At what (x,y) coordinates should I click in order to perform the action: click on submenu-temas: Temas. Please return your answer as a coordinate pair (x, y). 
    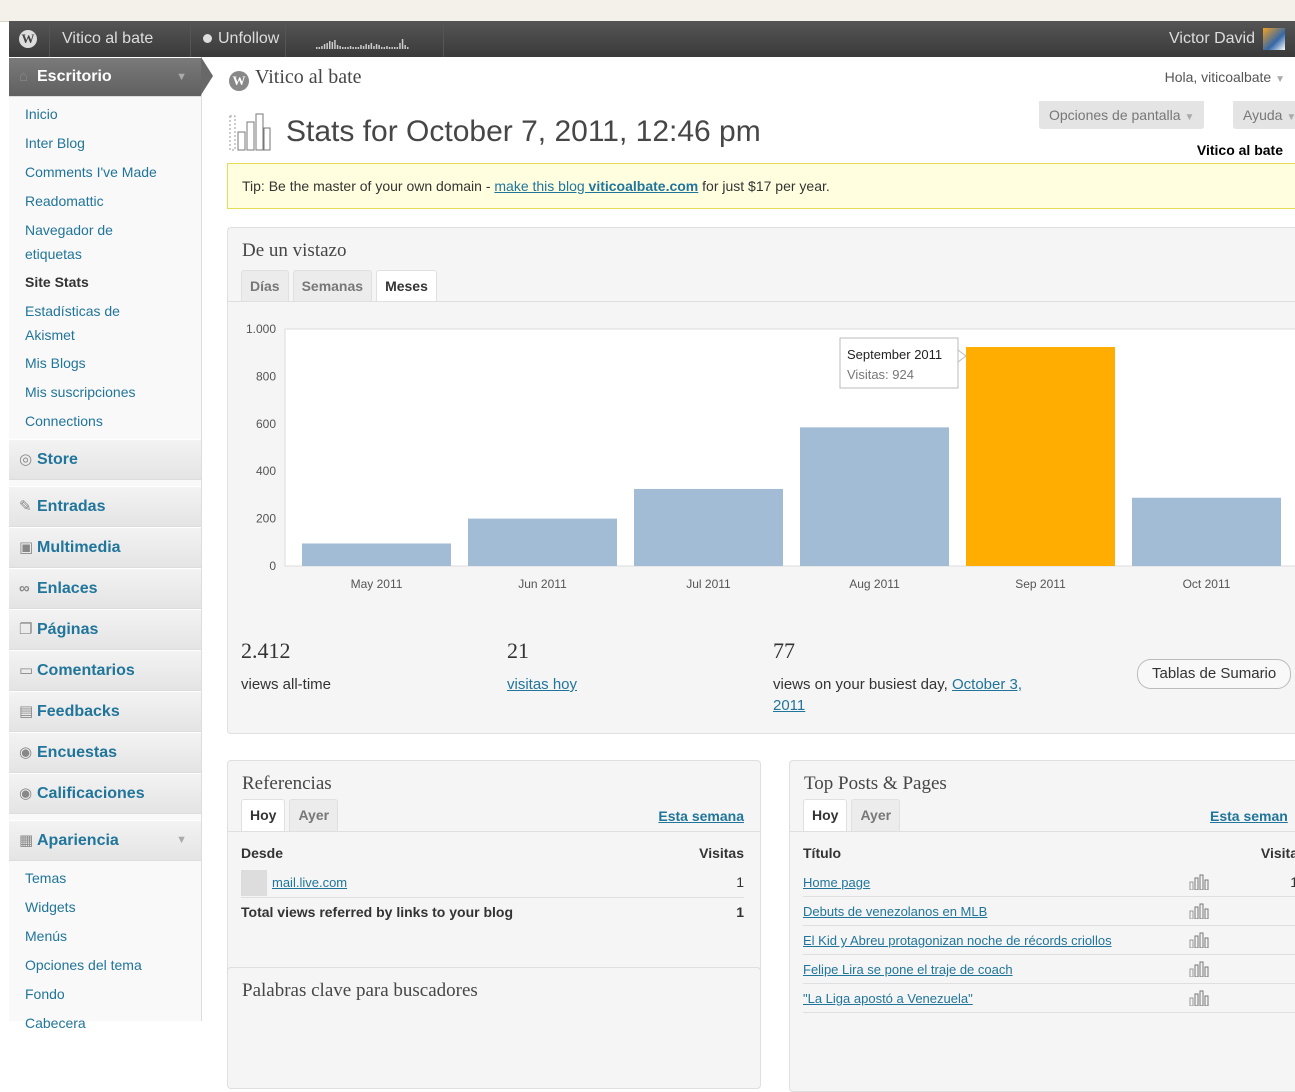
    Looking at the image, I should click on (113, 878).